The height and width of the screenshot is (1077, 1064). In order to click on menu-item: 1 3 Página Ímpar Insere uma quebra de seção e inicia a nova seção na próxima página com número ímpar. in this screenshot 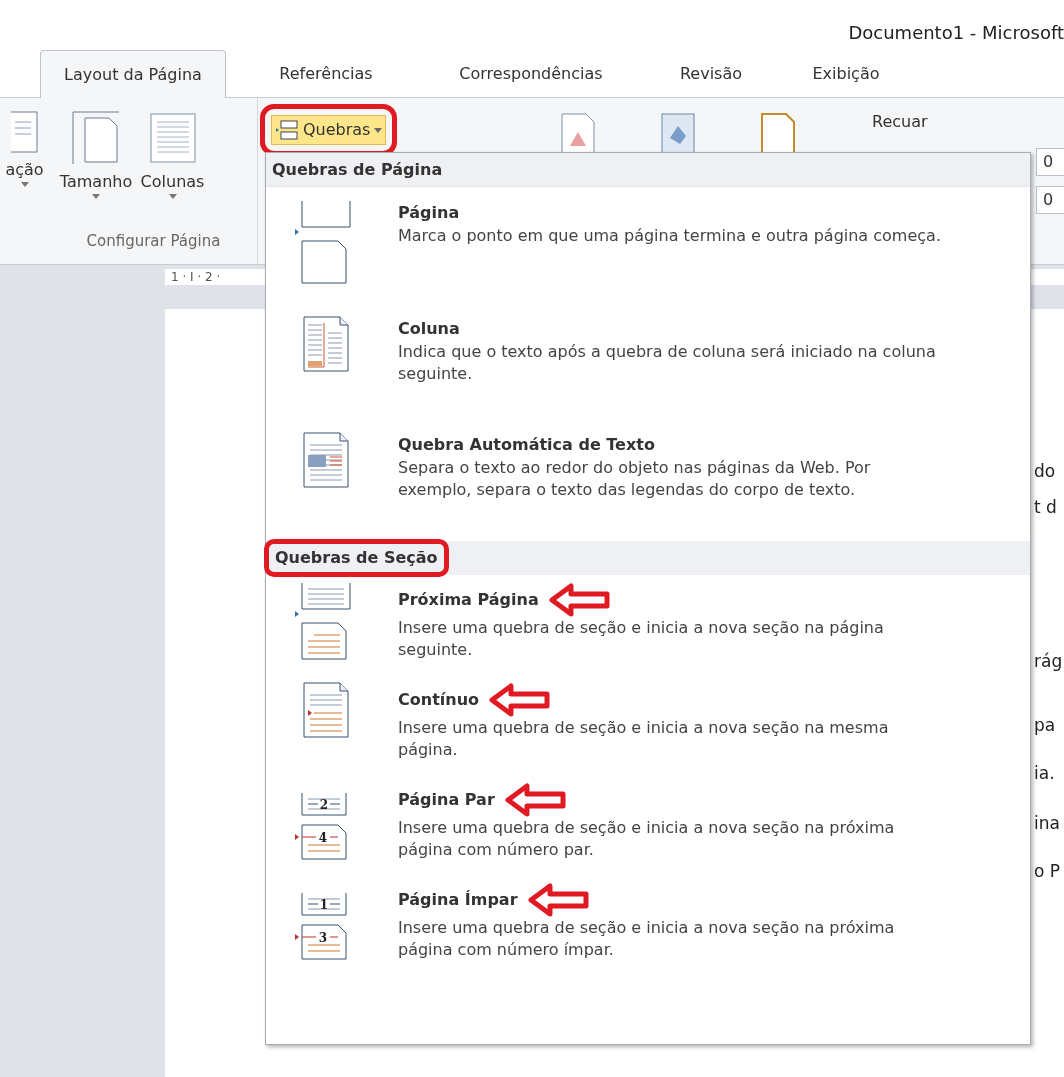, I will do `click(648, 925)`.